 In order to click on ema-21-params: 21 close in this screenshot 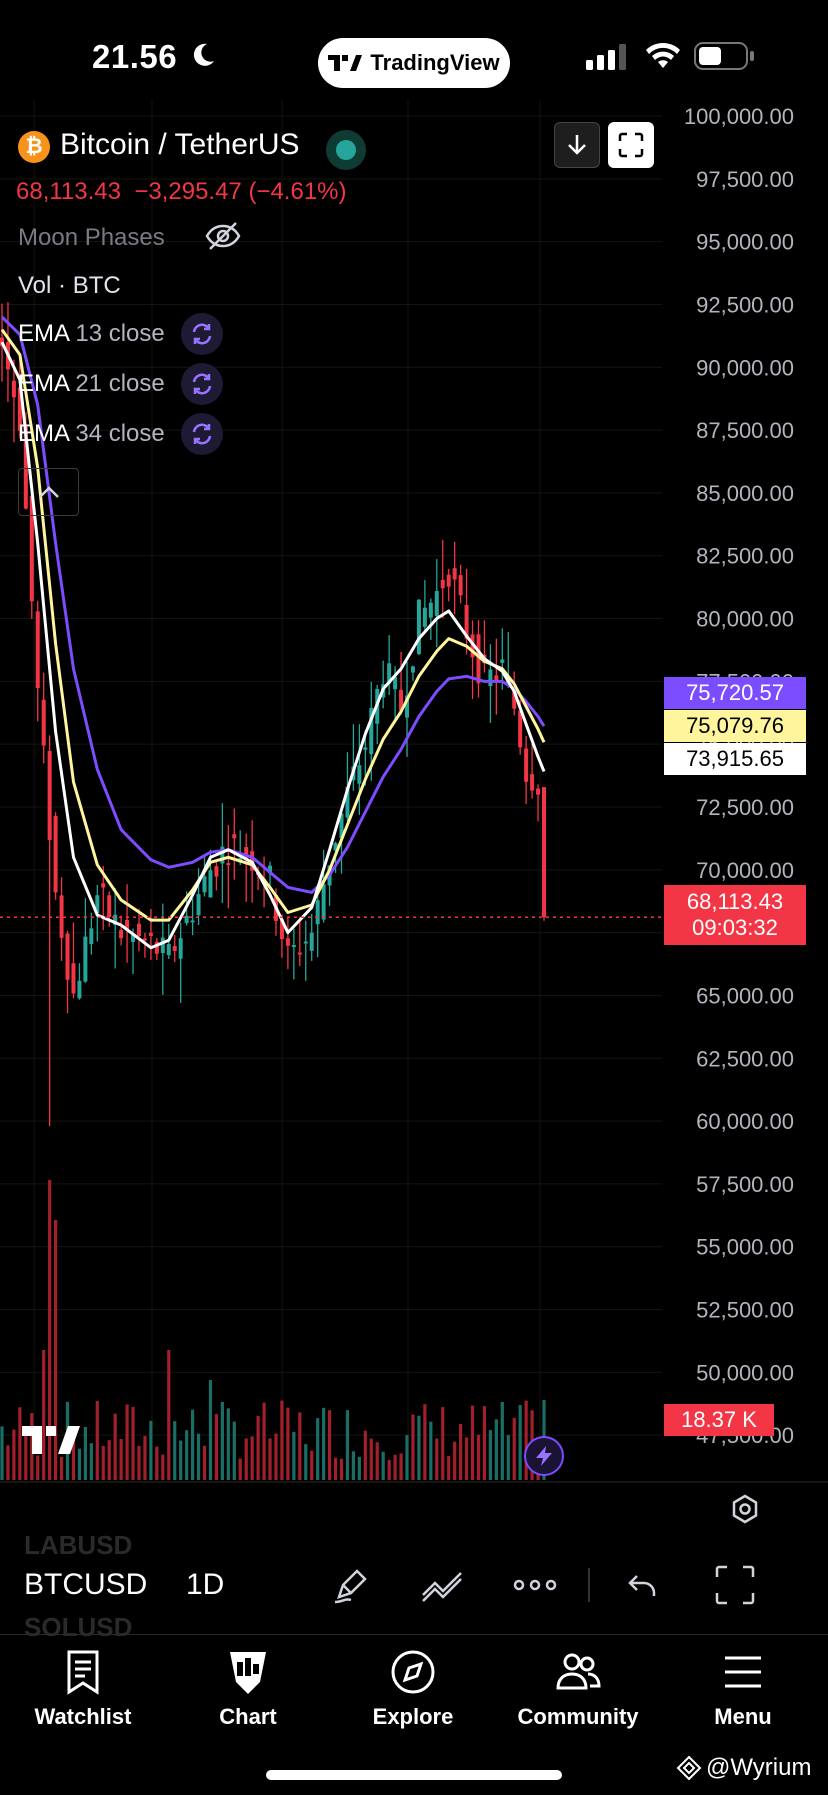, I will do `click(120, 383)`.